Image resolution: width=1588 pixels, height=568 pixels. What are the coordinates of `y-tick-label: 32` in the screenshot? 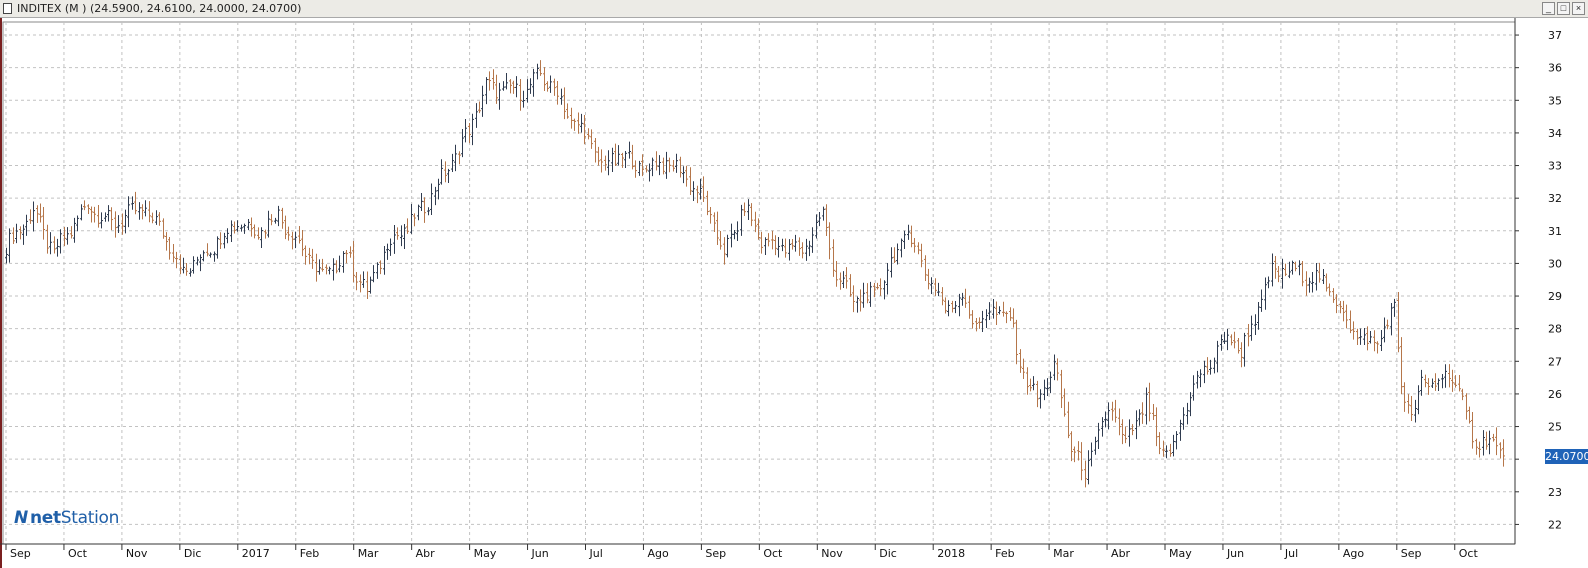 It's located at (1555, 198).